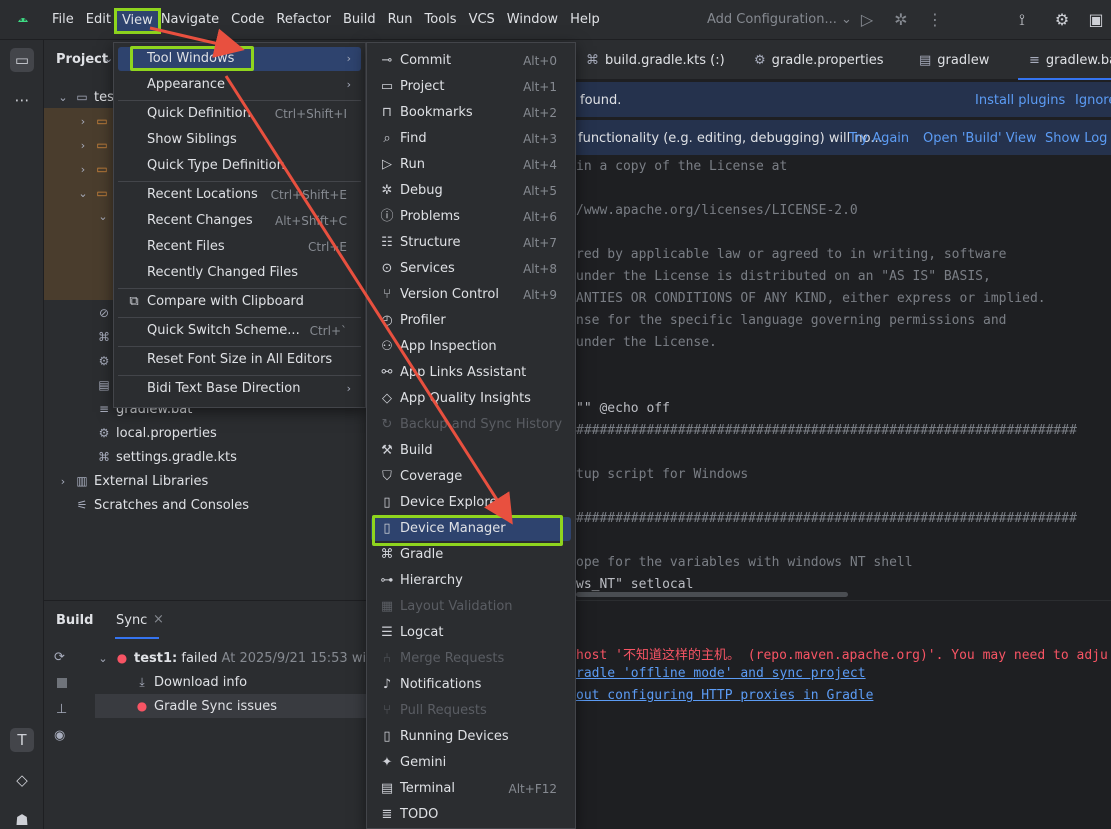  What do you see at coordinates (471, 815) in the screenshot?
I see `tool-window-todo: ≣ TODO` at bounding box center [471, 815].